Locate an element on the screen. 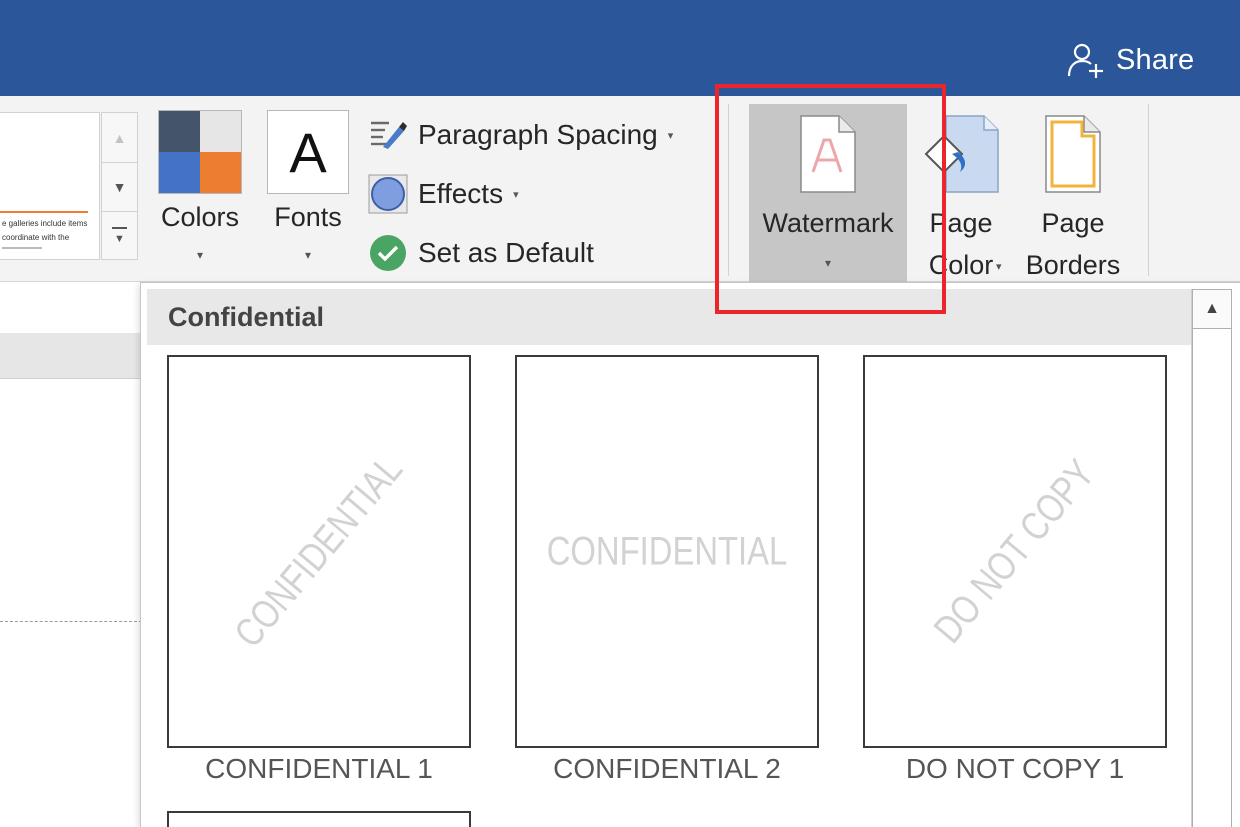 The width and height of the screenshot is (1240, 827). theme-gallery-scrollbar: ▲ ▼ ▼ is located at coordinates (119, 186).